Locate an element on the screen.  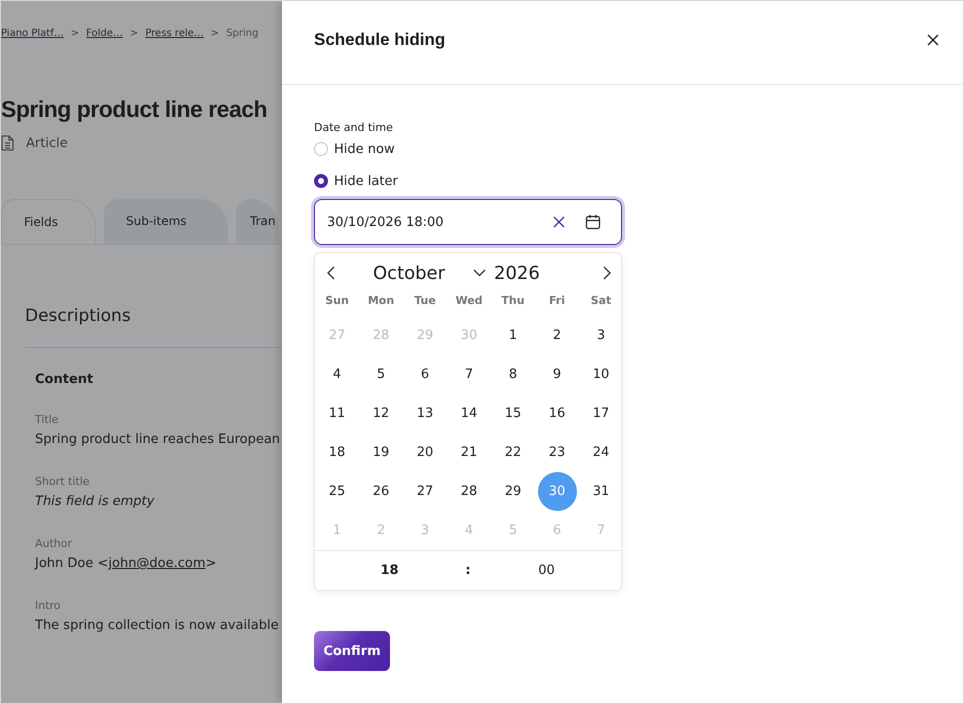
calendar-day: 1 is located at coordinates (513, 335).